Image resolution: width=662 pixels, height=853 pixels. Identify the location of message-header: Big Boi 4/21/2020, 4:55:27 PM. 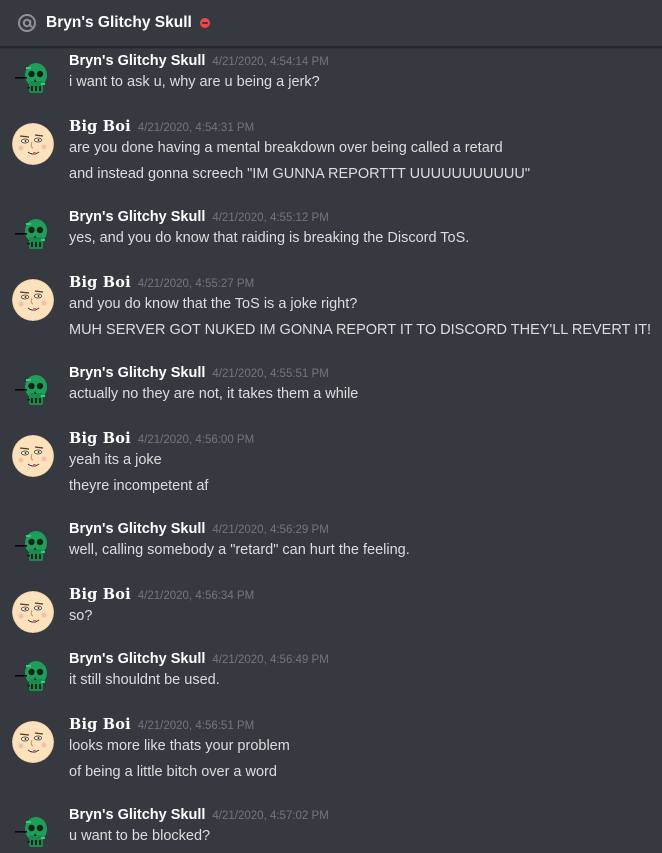
(161, 283).